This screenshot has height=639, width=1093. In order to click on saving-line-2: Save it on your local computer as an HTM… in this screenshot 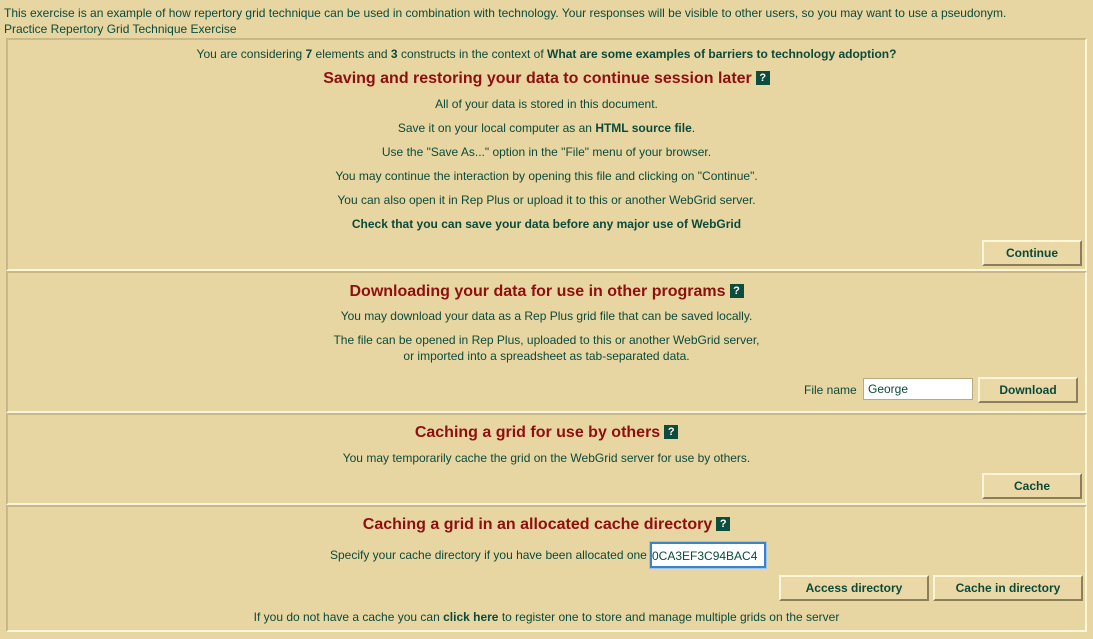, I will do `click(546, 128)`.